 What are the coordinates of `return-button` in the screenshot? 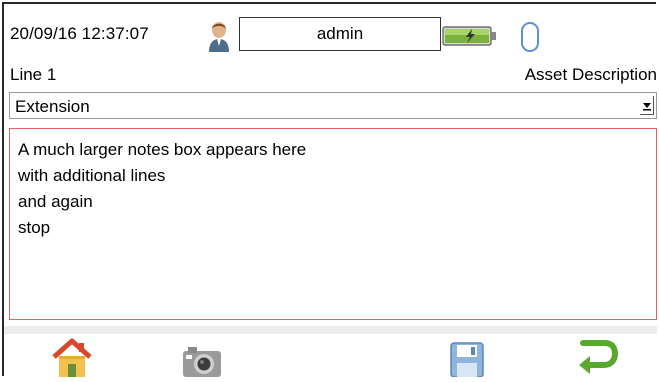 It's located at (597, 357).